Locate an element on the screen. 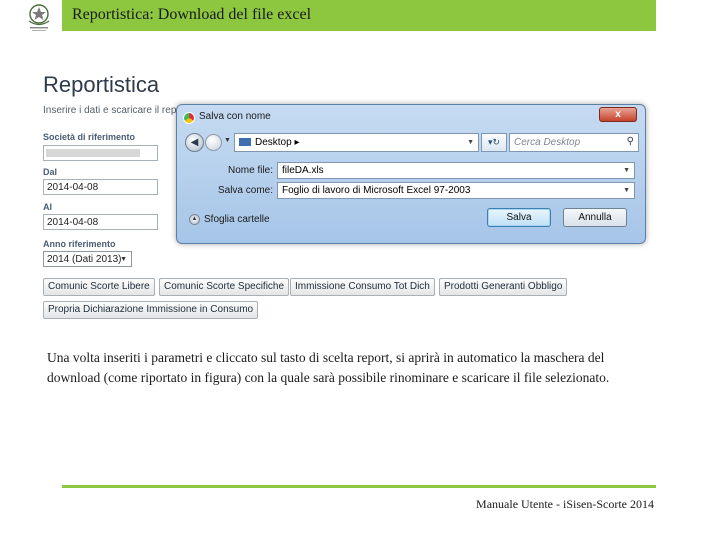  al-label: Al is located at coordinates (47, 207).